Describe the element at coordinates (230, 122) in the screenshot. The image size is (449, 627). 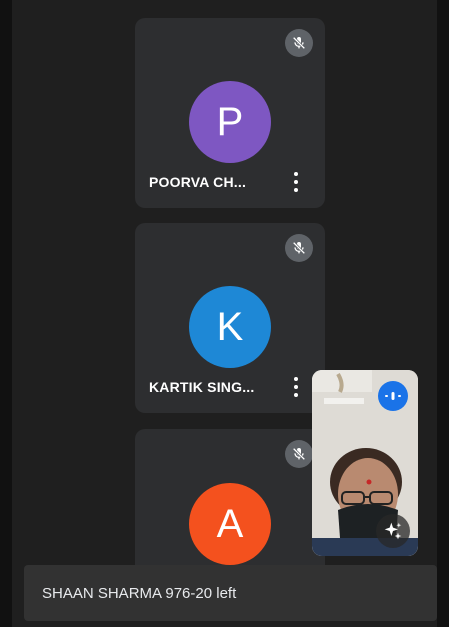
I see `avatar: P` at that location.